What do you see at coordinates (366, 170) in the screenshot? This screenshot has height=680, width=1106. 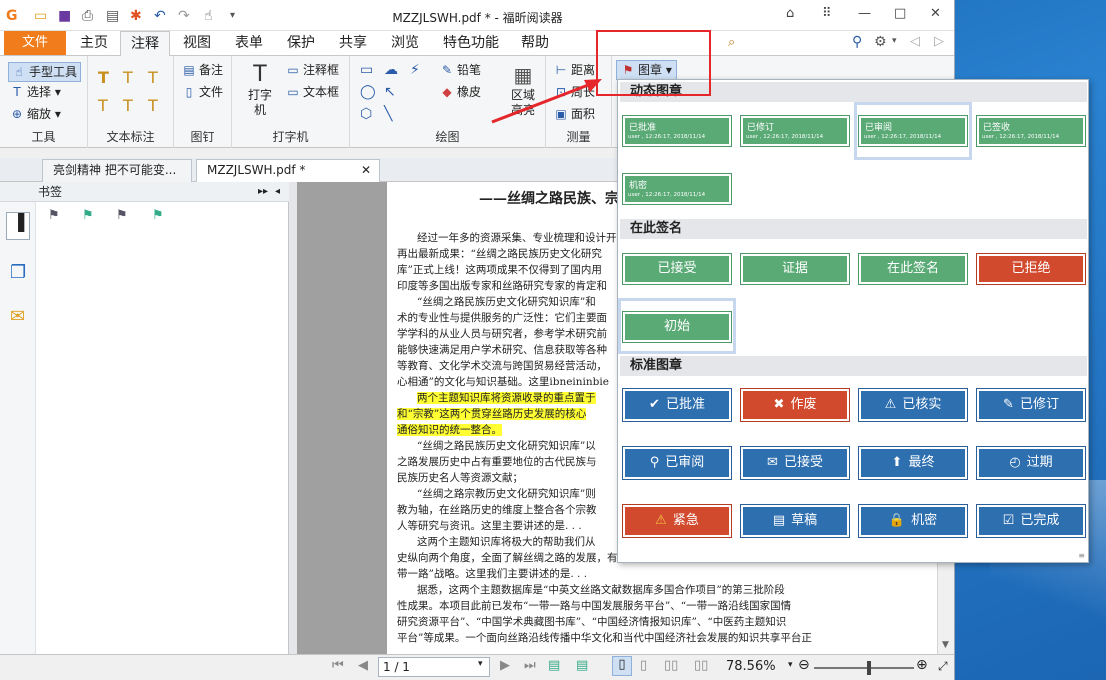 I see `close-tab-icon: ✕` at bounding box center [366, 170].